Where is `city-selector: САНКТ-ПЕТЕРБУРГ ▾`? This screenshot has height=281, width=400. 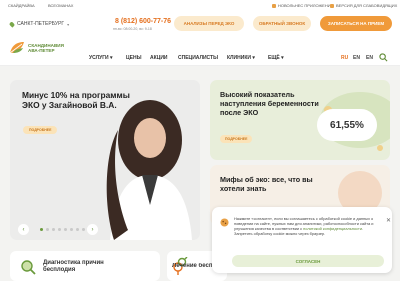
city-selector: САНКТ-ПЕТЕРБУРГ ▾ is located at coordinates (39, 24).